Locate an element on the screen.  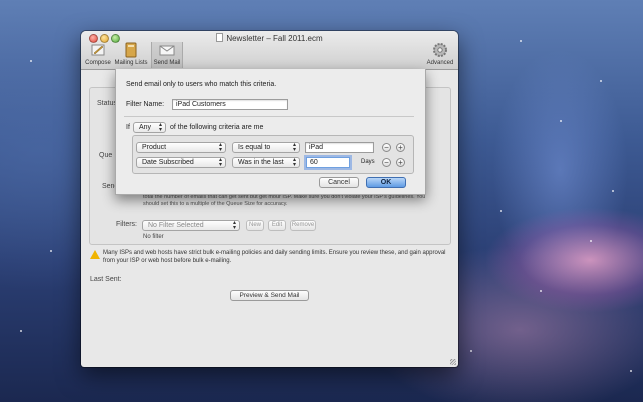
toolbar-advanced-button: Advanced is located at coordinates (440, 55).